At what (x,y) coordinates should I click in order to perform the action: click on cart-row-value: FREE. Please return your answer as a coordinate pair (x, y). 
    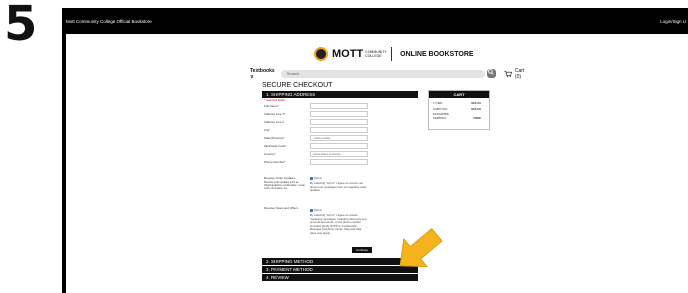
    Looking at the image, I should click on (477, 118).